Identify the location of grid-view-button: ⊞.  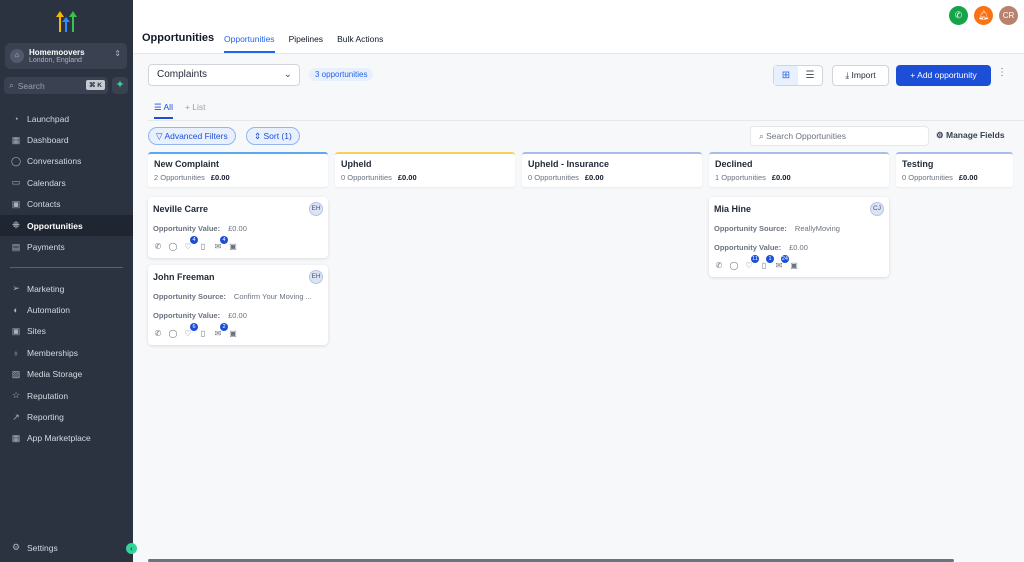
(786, 75).